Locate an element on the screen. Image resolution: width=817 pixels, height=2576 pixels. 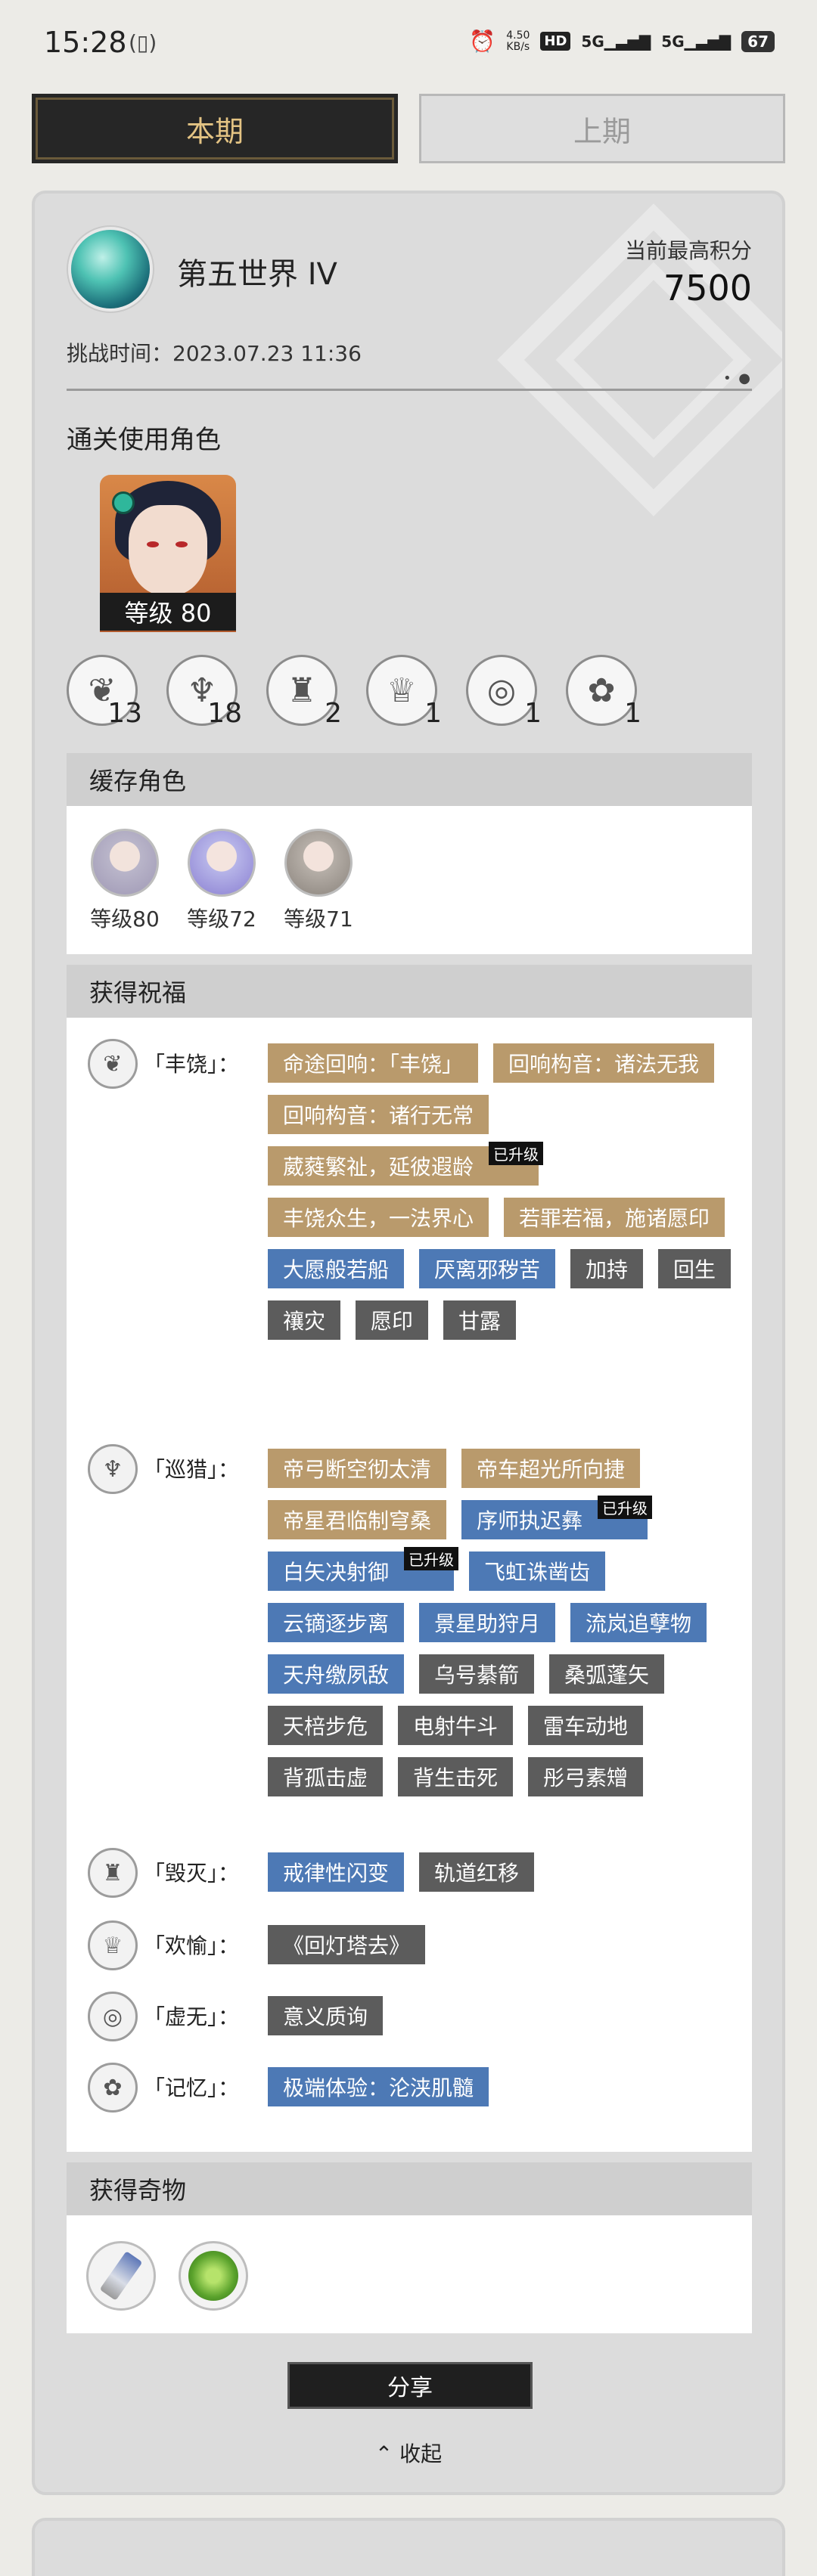
blessing-chip-label: 戒律性闪变 is located at coordinates (336, 1873).